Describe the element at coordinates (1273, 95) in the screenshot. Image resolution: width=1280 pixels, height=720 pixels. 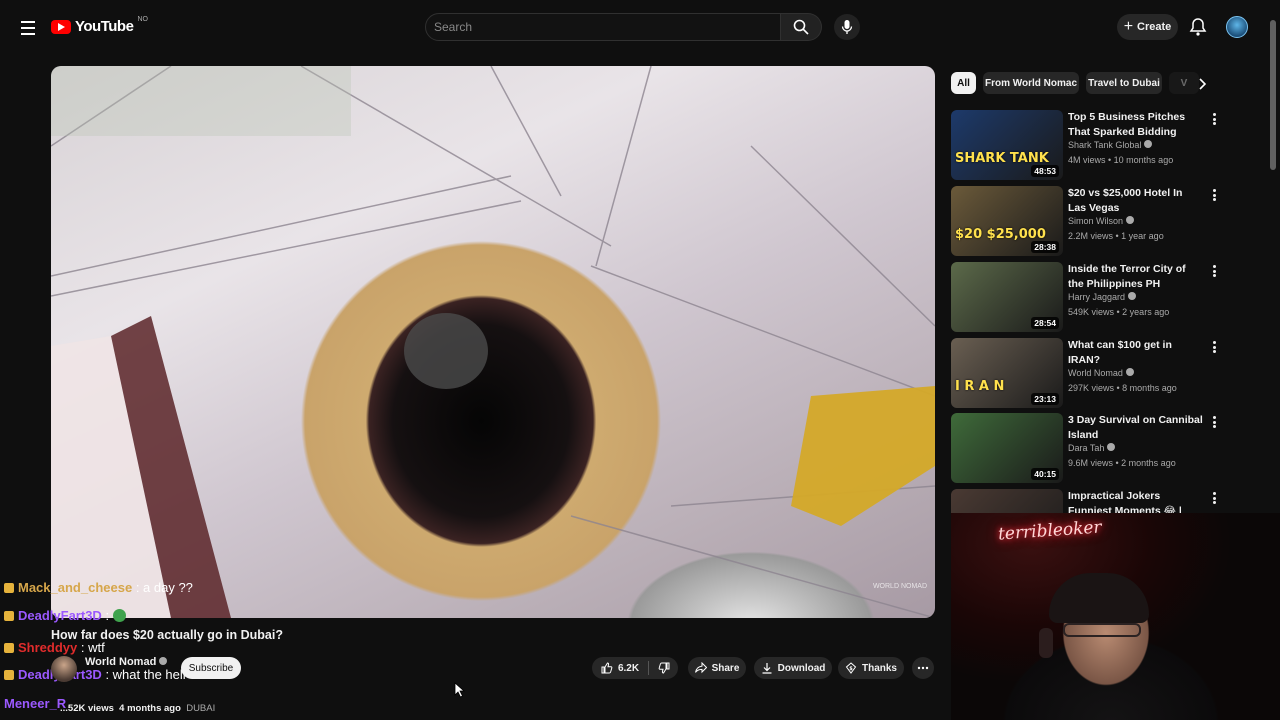
I see `page-scrollbar` at that location.